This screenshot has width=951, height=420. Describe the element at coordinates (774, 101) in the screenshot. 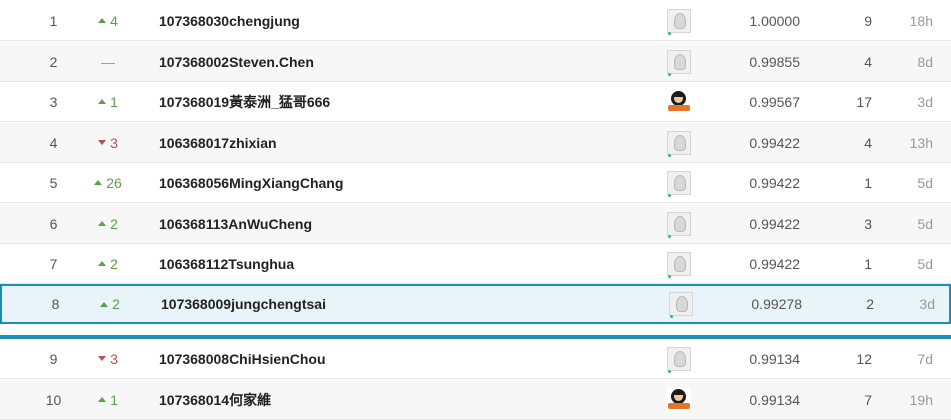

I see `score: 0.99567` at that location.